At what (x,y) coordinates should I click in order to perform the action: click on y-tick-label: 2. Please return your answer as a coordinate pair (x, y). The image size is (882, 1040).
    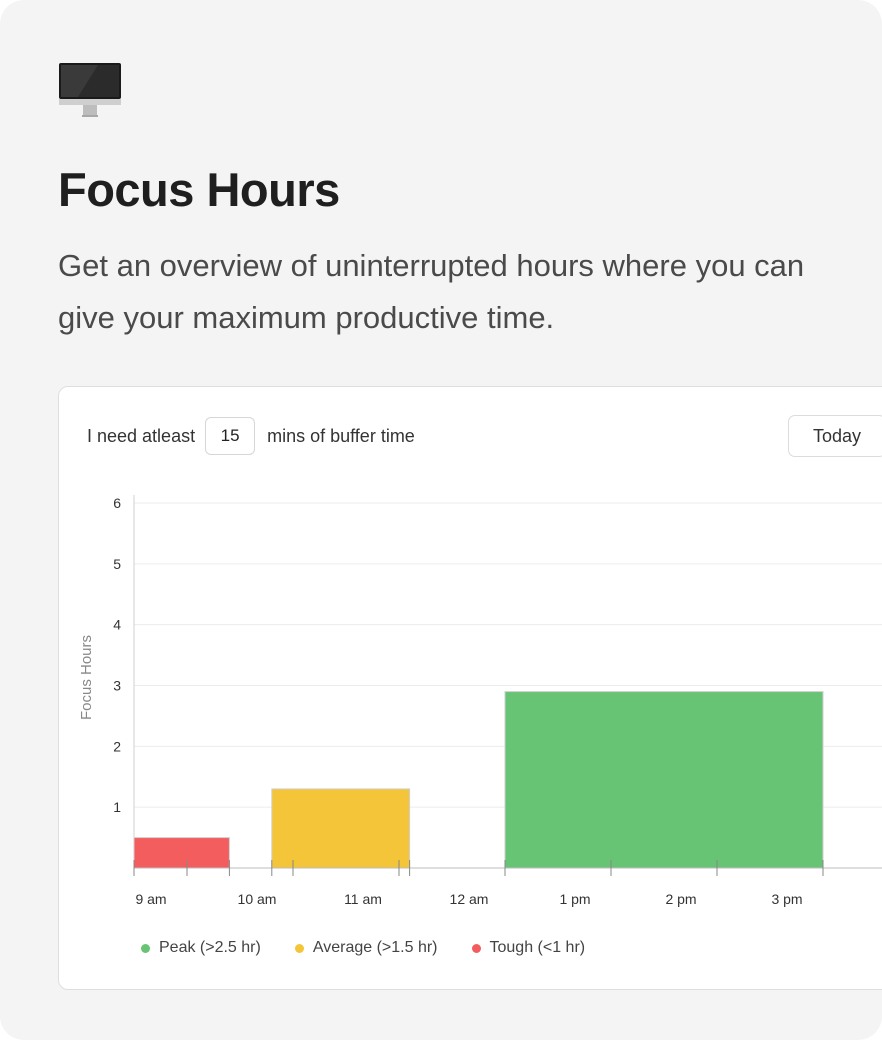
    Looking at the image, I should click on (117, 746).